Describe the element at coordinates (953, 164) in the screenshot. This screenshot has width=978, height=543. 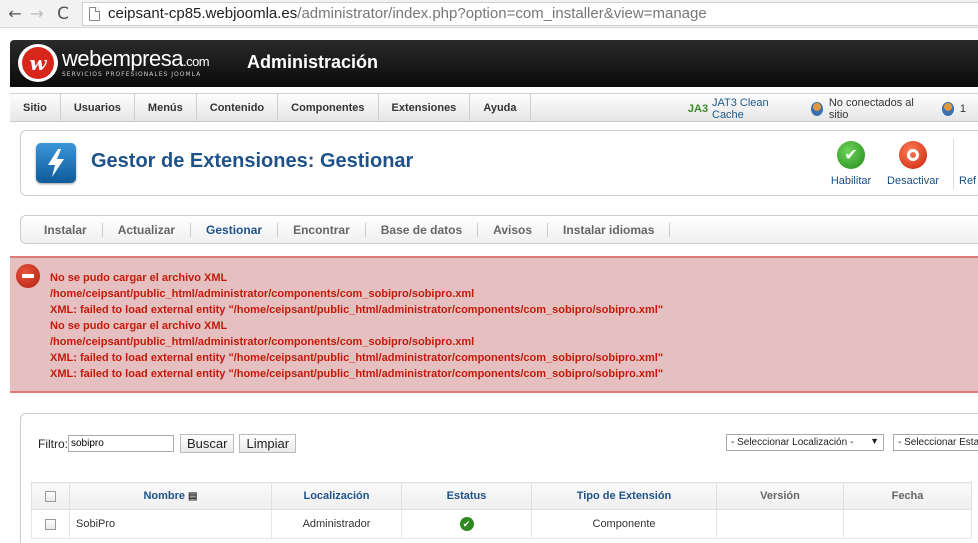
I see `toolbar-divider` at that location.